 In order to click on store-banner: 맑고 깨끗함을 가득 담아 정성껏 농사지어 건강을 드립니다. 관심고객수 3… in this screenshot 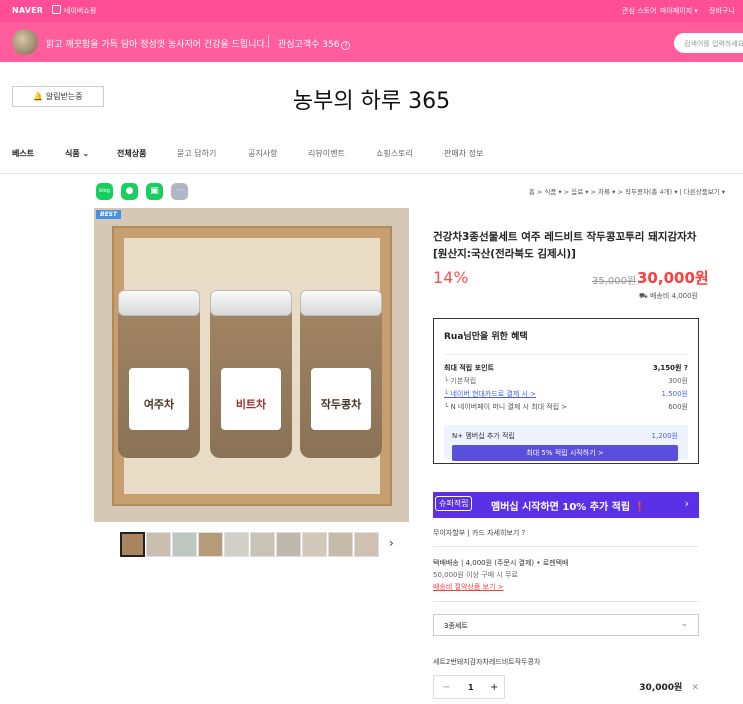, I will do `click(371, 42)`.